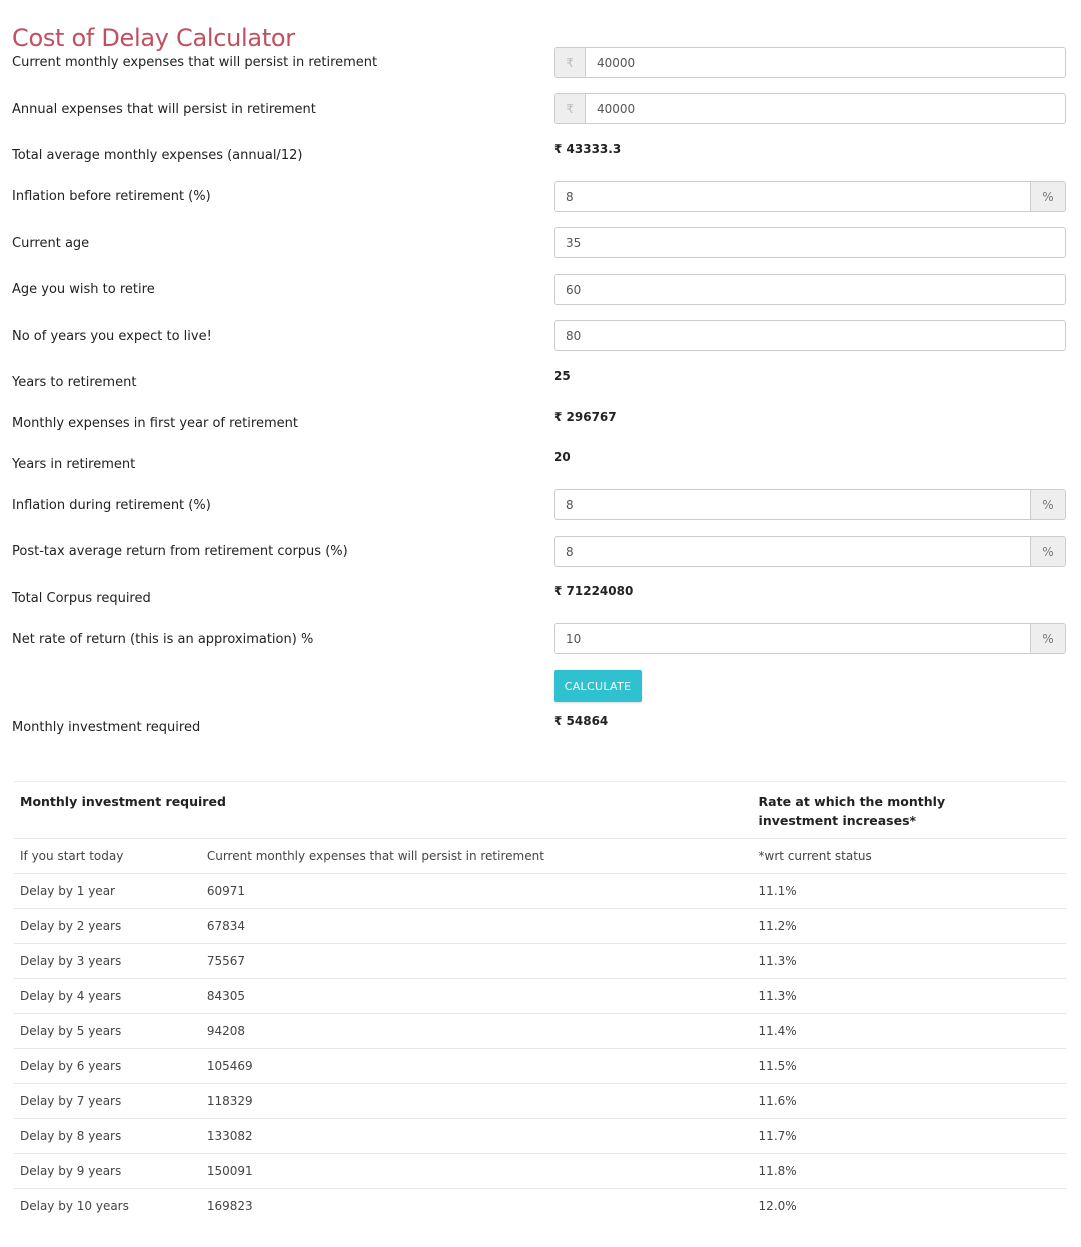  I want to click on monthly-expenses-first-year-value: ₹ 296767, so click(585, 417).